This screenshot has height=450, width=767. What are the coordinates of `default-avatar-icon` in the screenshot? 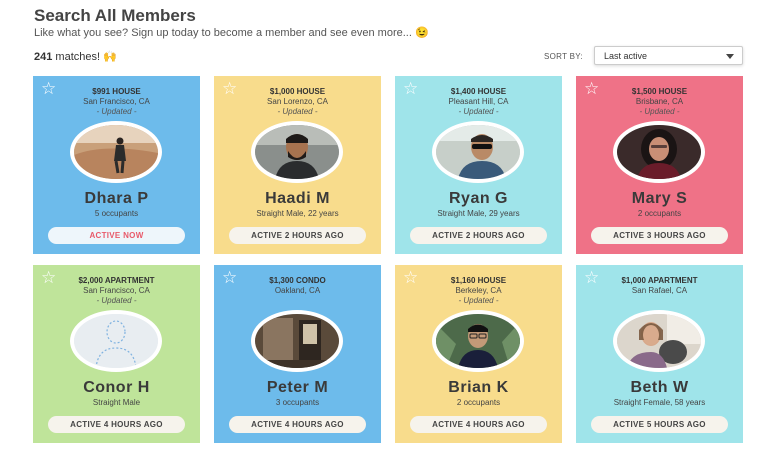 It's located at (116, 341).